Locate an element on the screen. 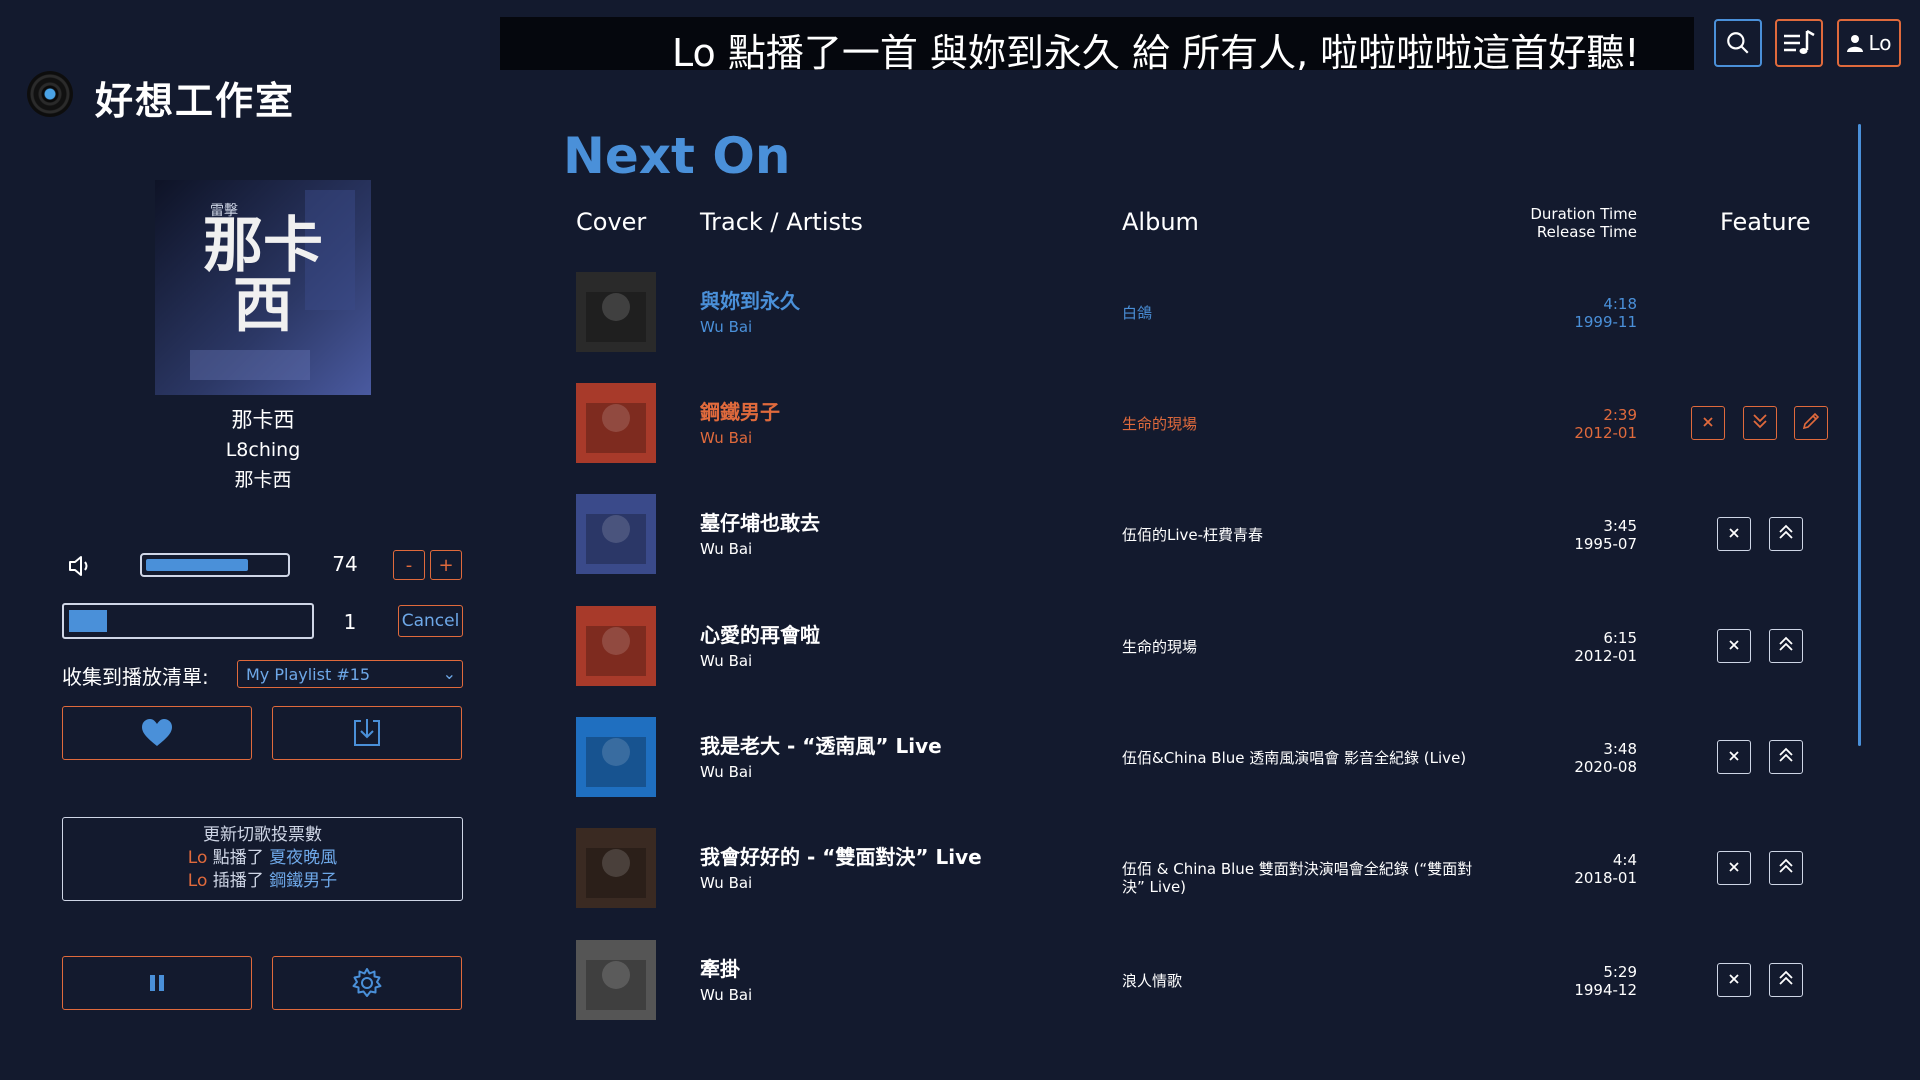  marquee-banner: Lo 點播了一首 與妳到永久 給 所有人, 啦啦啦啦這首好聽! is located at coordinates (1097, 43).